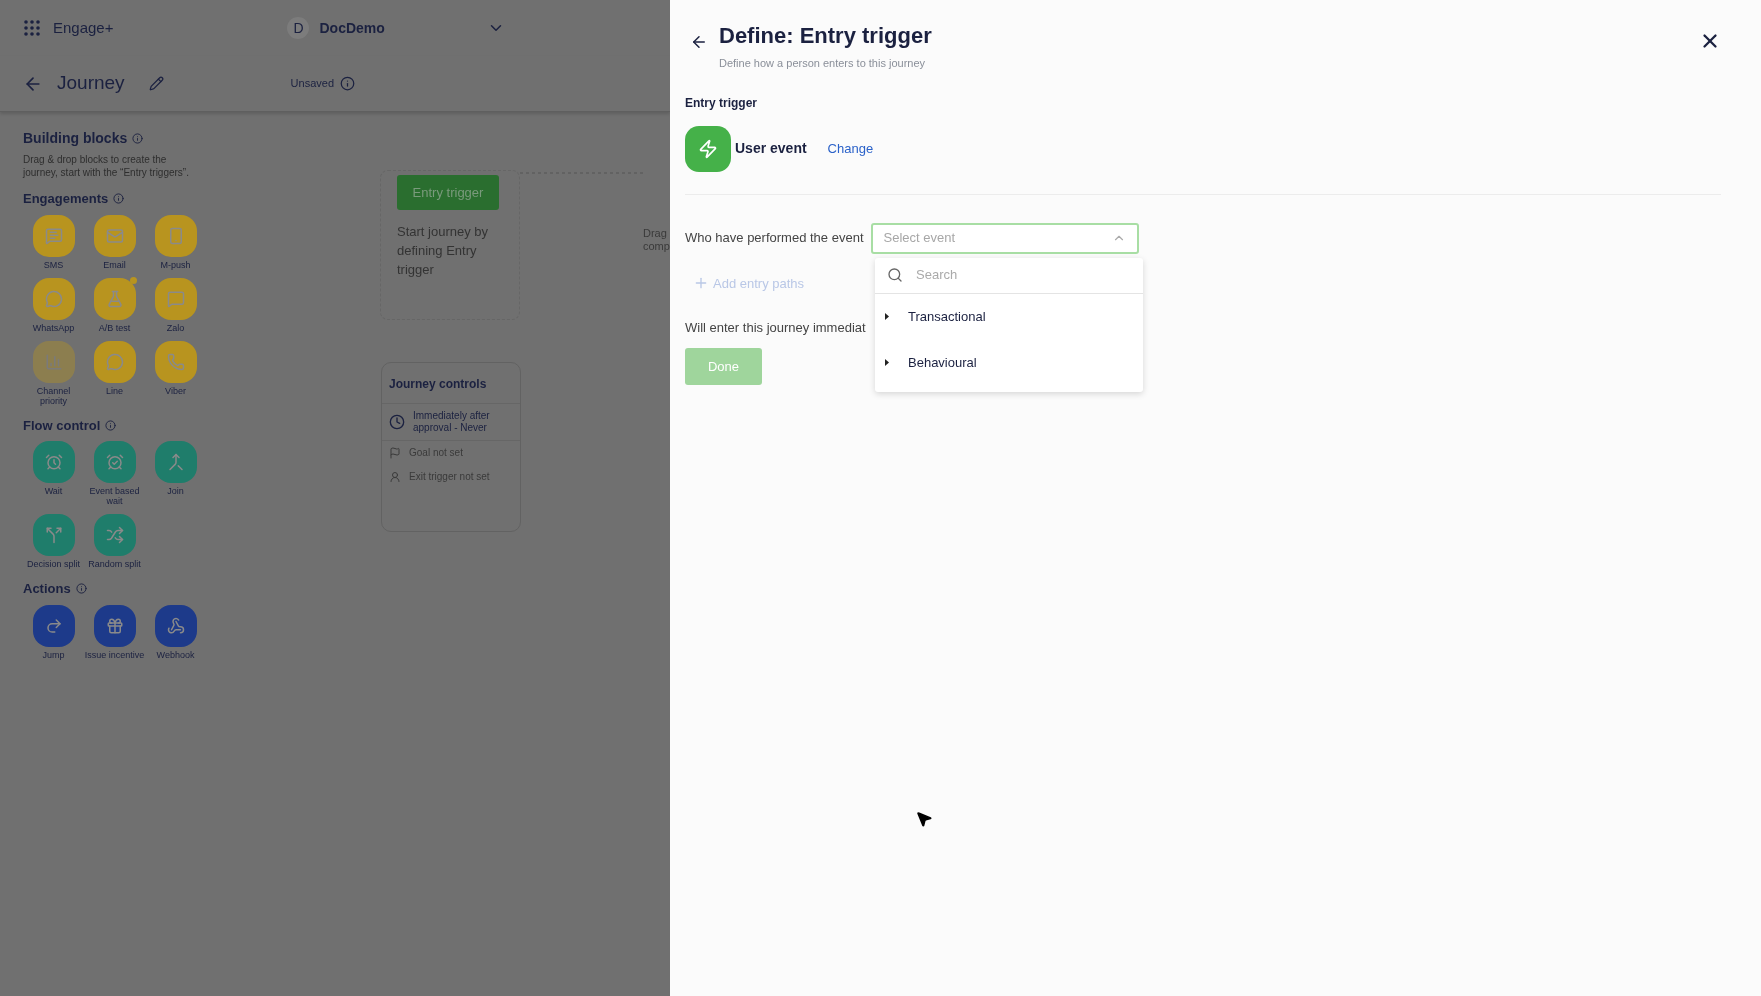 This screenshot has height=996, width=1761. I want to click on alarm-clock-check-icon, so click(114, 462).